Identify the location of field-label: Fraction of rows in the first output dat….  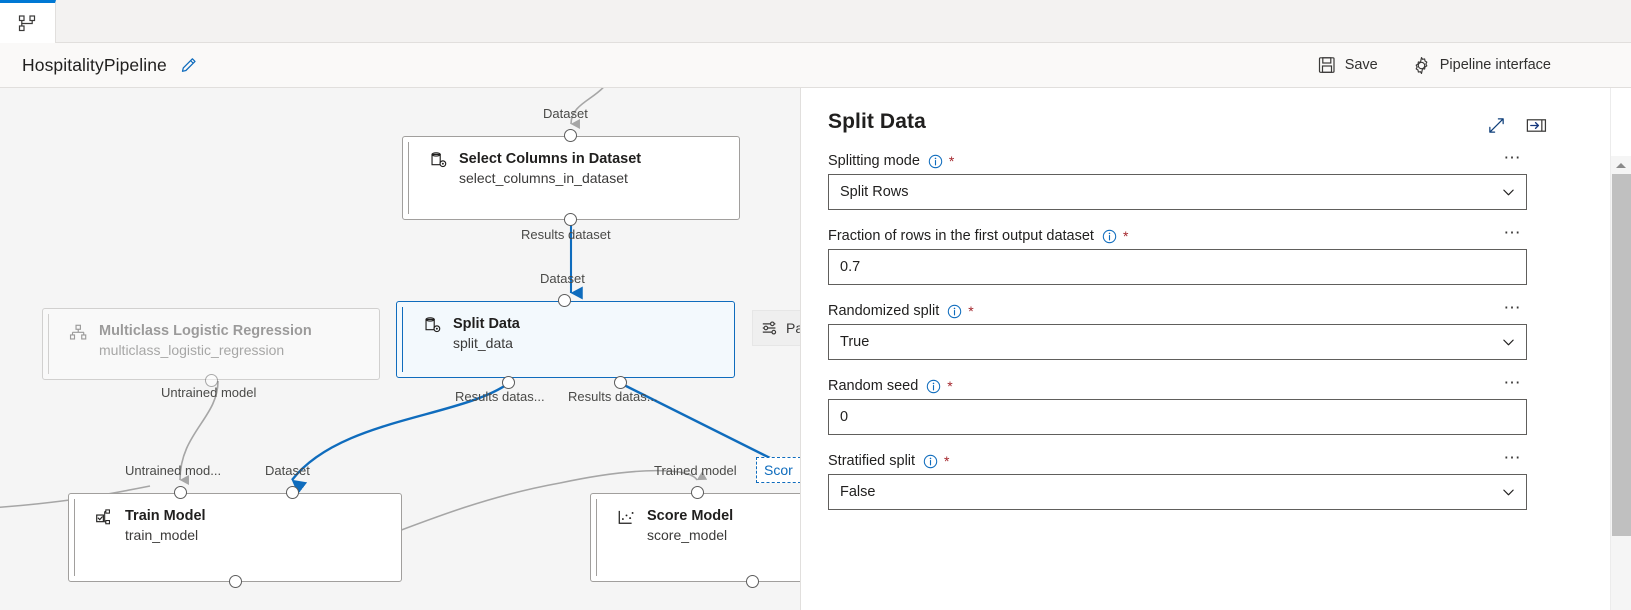
(961, 236).